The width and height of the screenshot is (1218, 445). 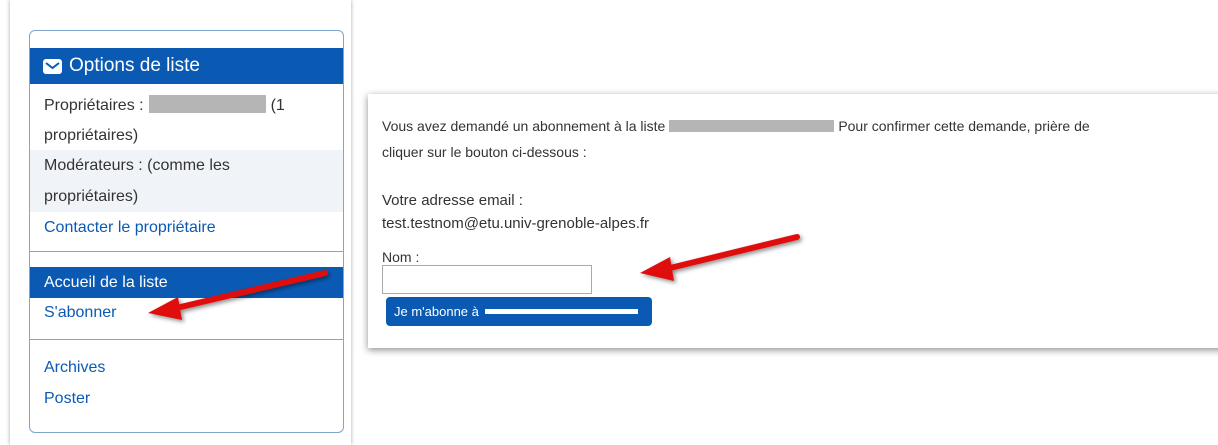 What do you see at coordinates (516, 223) in the screenshot?
I see `email-value: test.testnom@etu.univ-grenoble-alpes.fr` at bounding box center [516, 223].